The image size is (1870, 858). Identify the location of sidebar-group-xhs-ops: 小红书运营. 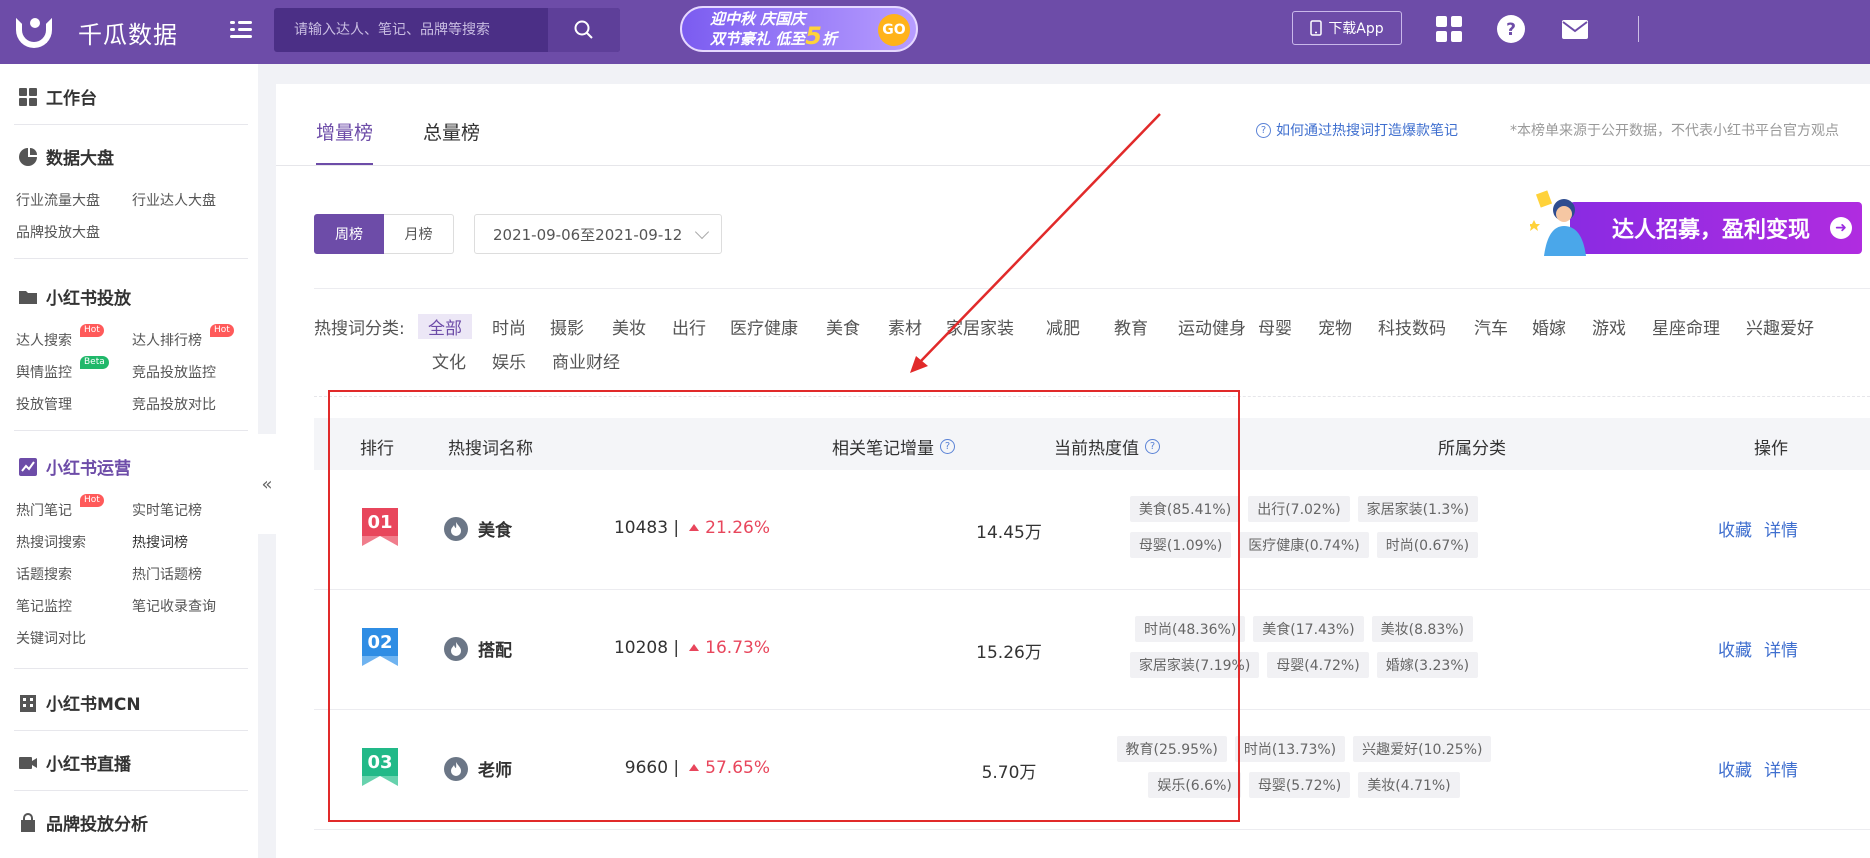
(74, 466).